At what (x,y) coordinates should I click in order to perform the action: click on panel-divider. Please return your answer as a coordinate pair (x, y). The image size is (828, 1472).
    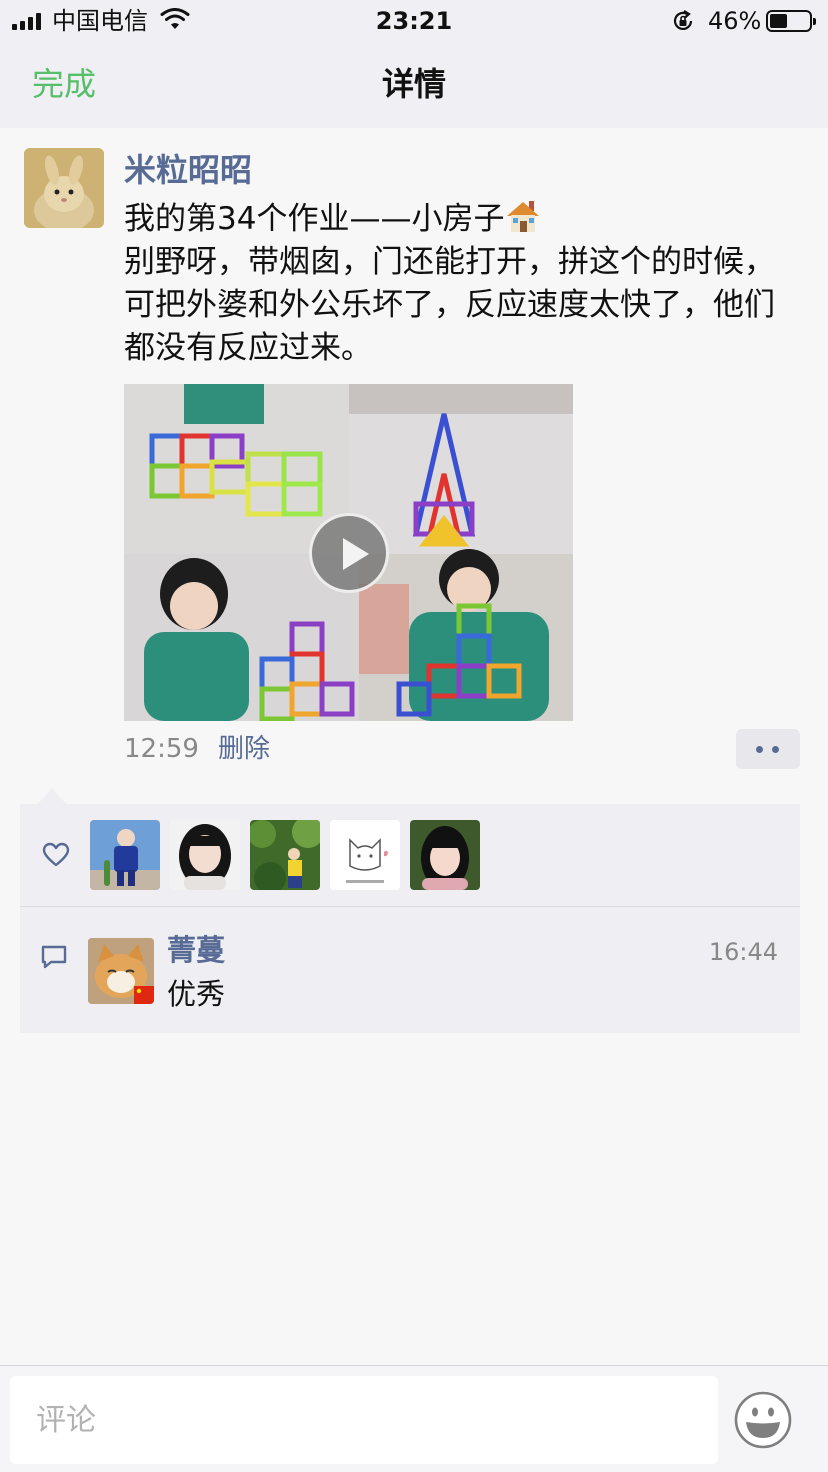
    Looking at the image, I should click on (410, 906).